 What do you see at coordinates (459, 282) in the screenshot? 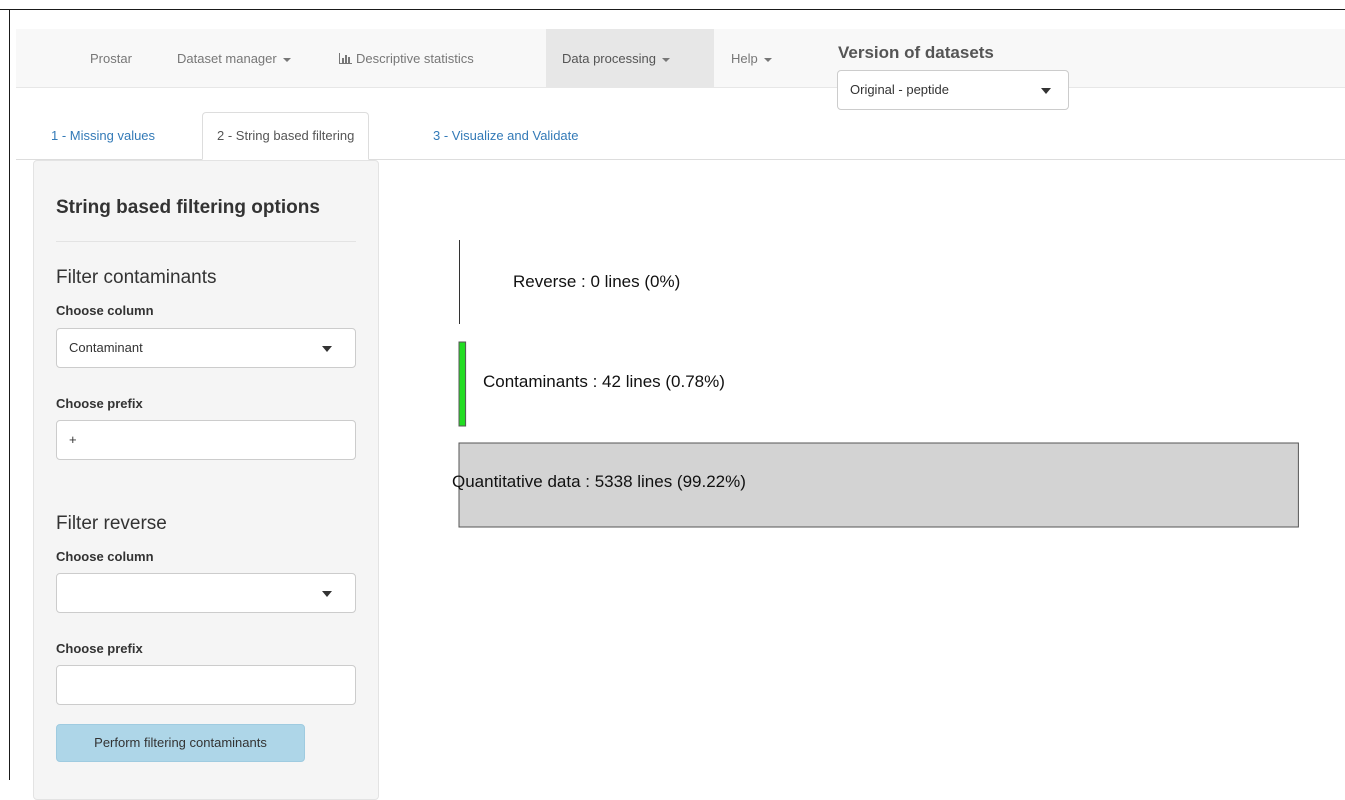
I see `chart-bar-reverse` at bounding box center [459, 282].